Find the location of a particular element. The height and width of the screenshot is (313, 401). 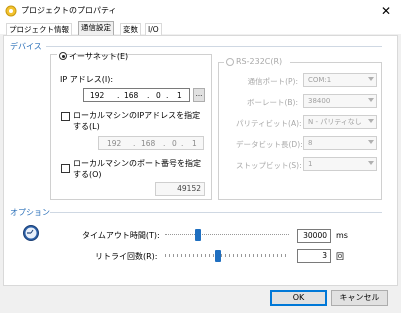

local-port-check-label-line1: ローカルマシンのポート番号を指定 is located at coordinates (137, 163).